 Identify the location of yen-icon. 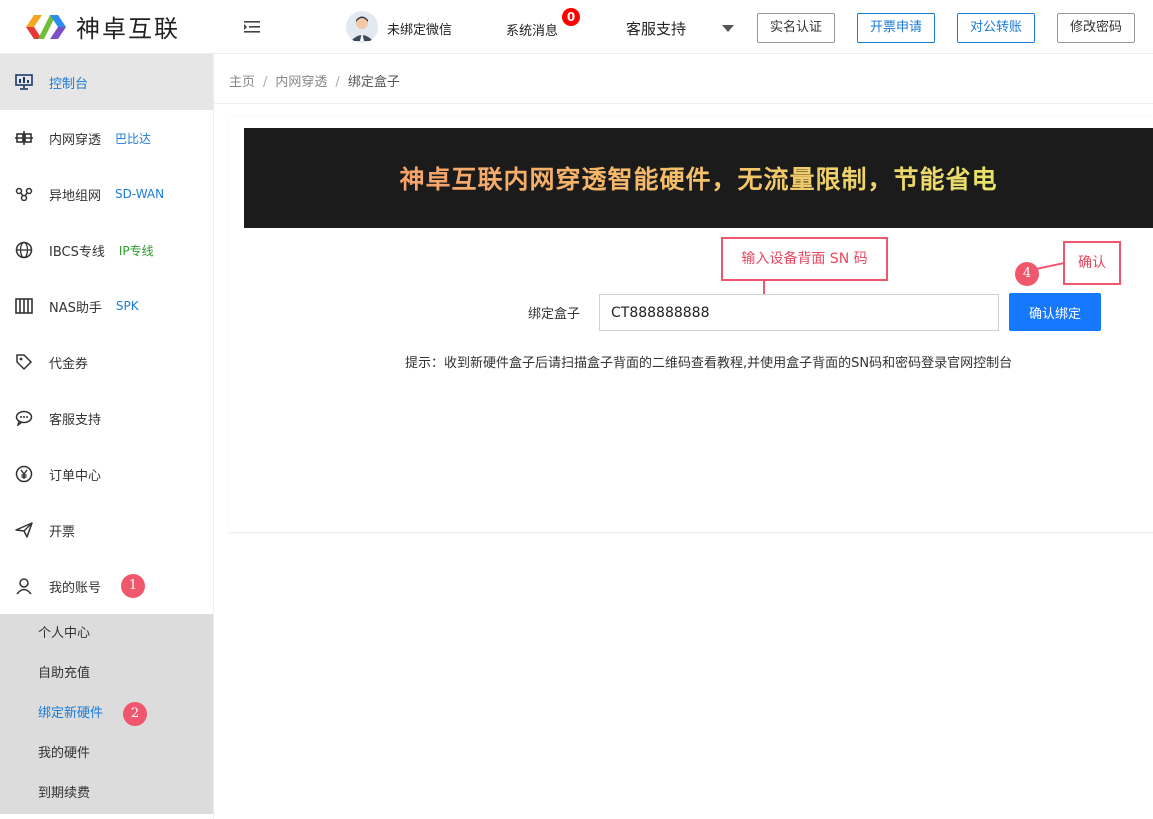
(24, 474).